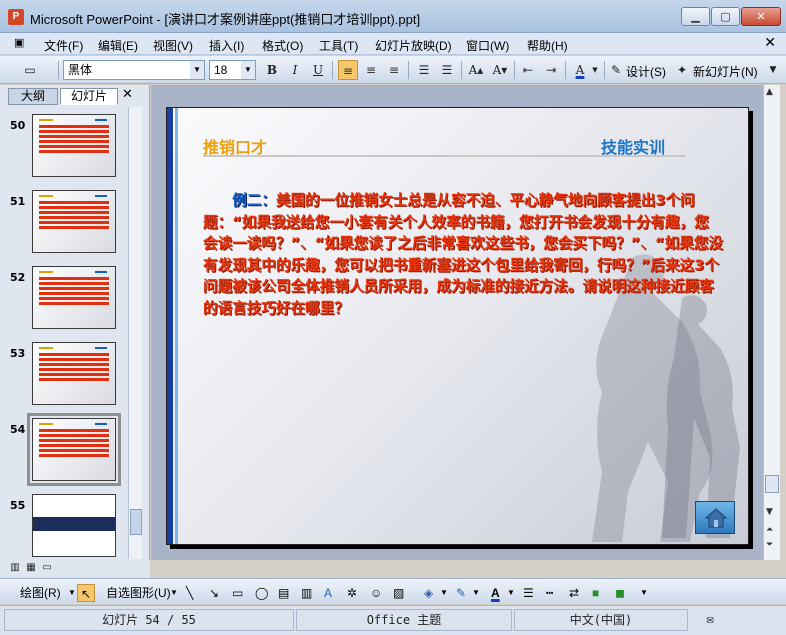 This screenshot has height=635, width=786. What do you see at coordinates (328, 593) in the screenshot?
I see `wordart-icon: A` at bounding box center [328, 593].